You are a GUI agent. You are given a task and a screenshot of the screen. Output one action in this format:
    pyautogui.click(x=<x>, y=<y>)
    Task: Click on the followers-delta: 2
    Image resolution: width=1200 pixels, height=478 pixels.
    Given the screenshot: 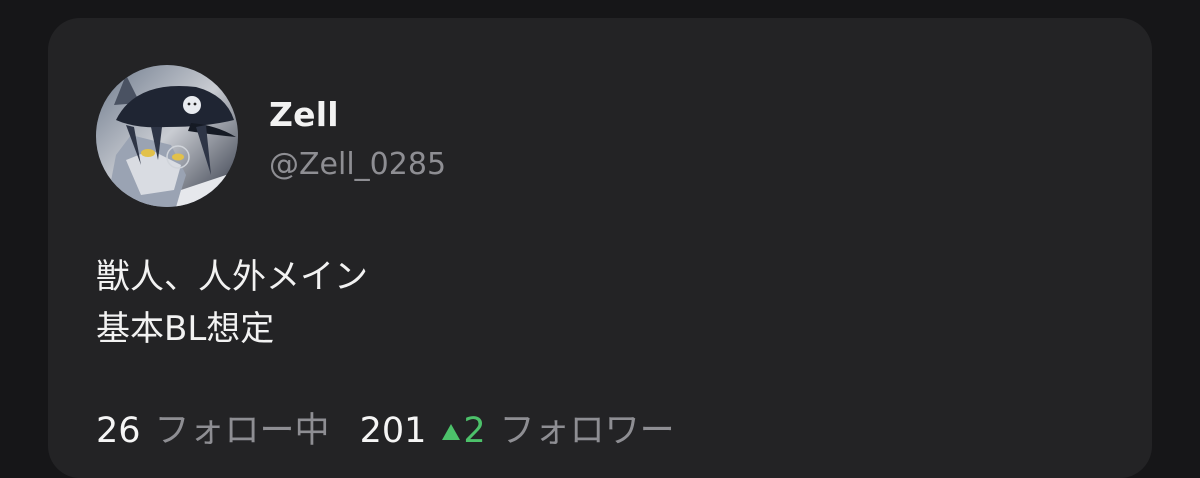 What is the action you would take?
    pyautogui.click(x=474, y=431)
    